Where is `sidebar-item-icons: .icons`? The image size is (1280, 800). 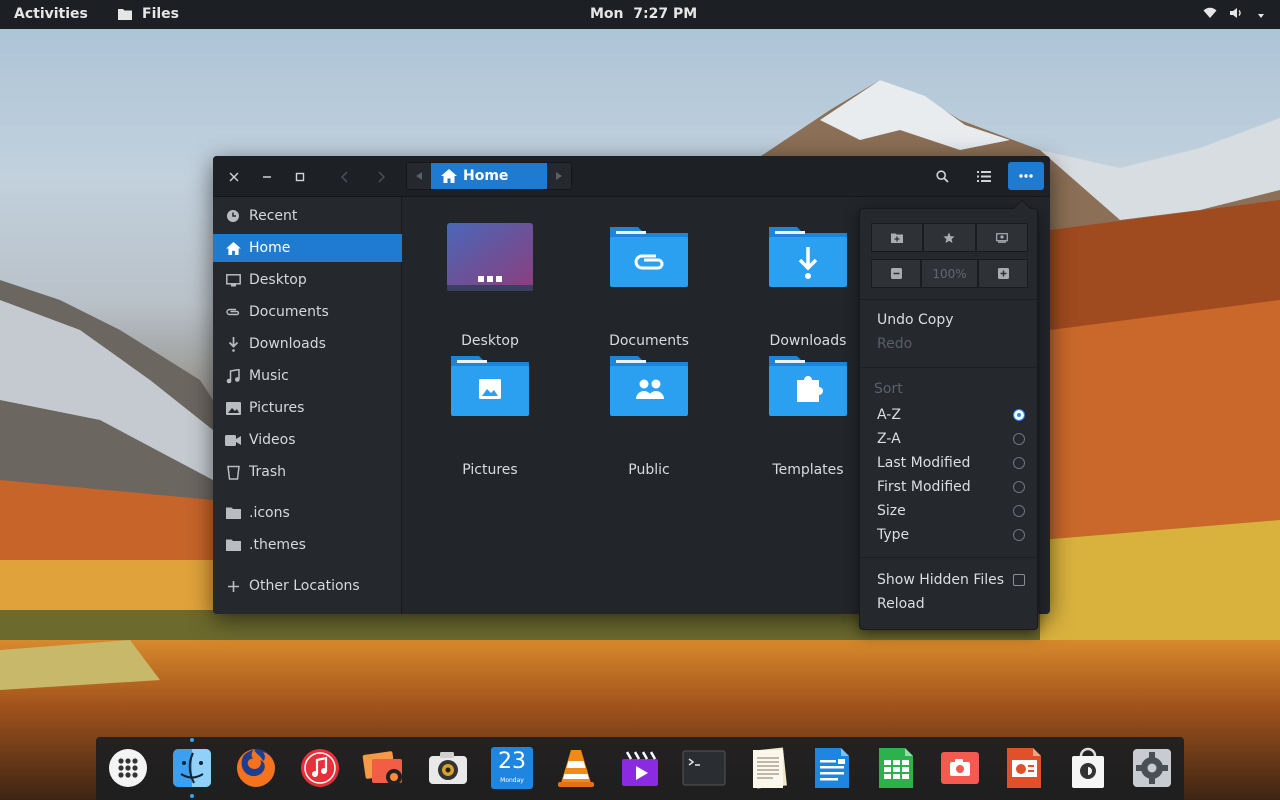 sidebar-item-icons: .icons is located at coordinates (307, 513).